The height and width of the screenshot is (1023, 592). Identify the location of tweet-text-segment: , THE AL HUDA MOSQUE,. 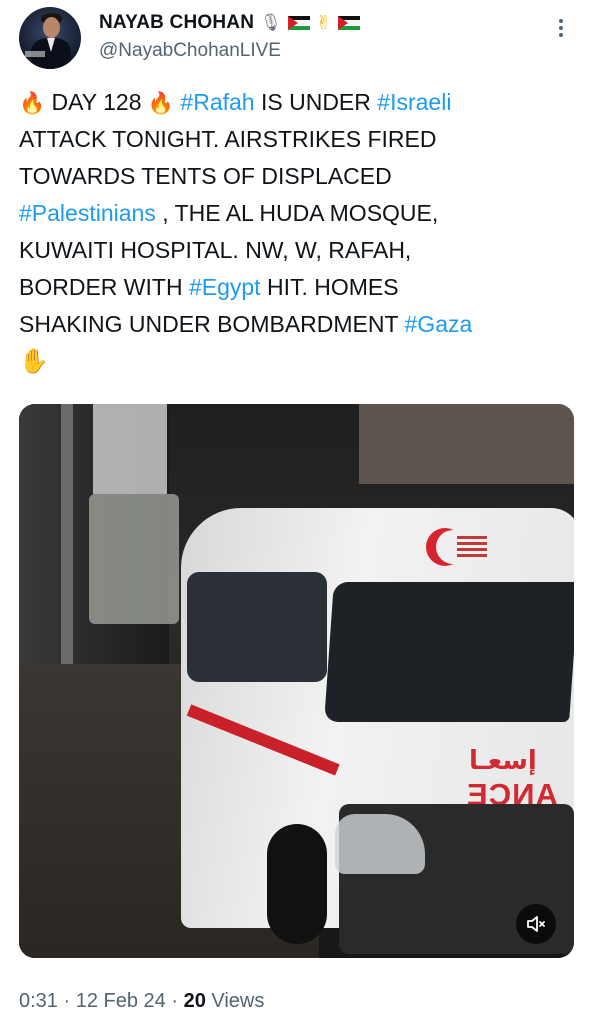
(297, 213).